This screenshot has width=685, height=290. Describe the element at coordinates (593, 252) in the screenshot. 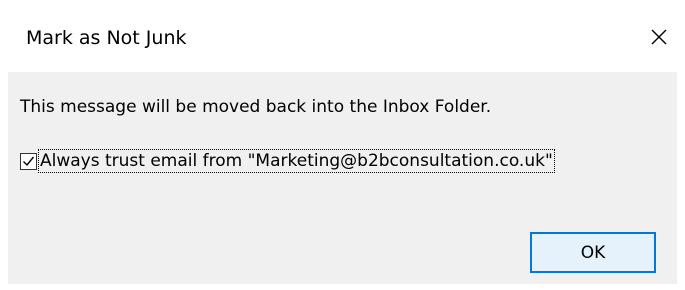

I see `ok-button: OK` at that location.